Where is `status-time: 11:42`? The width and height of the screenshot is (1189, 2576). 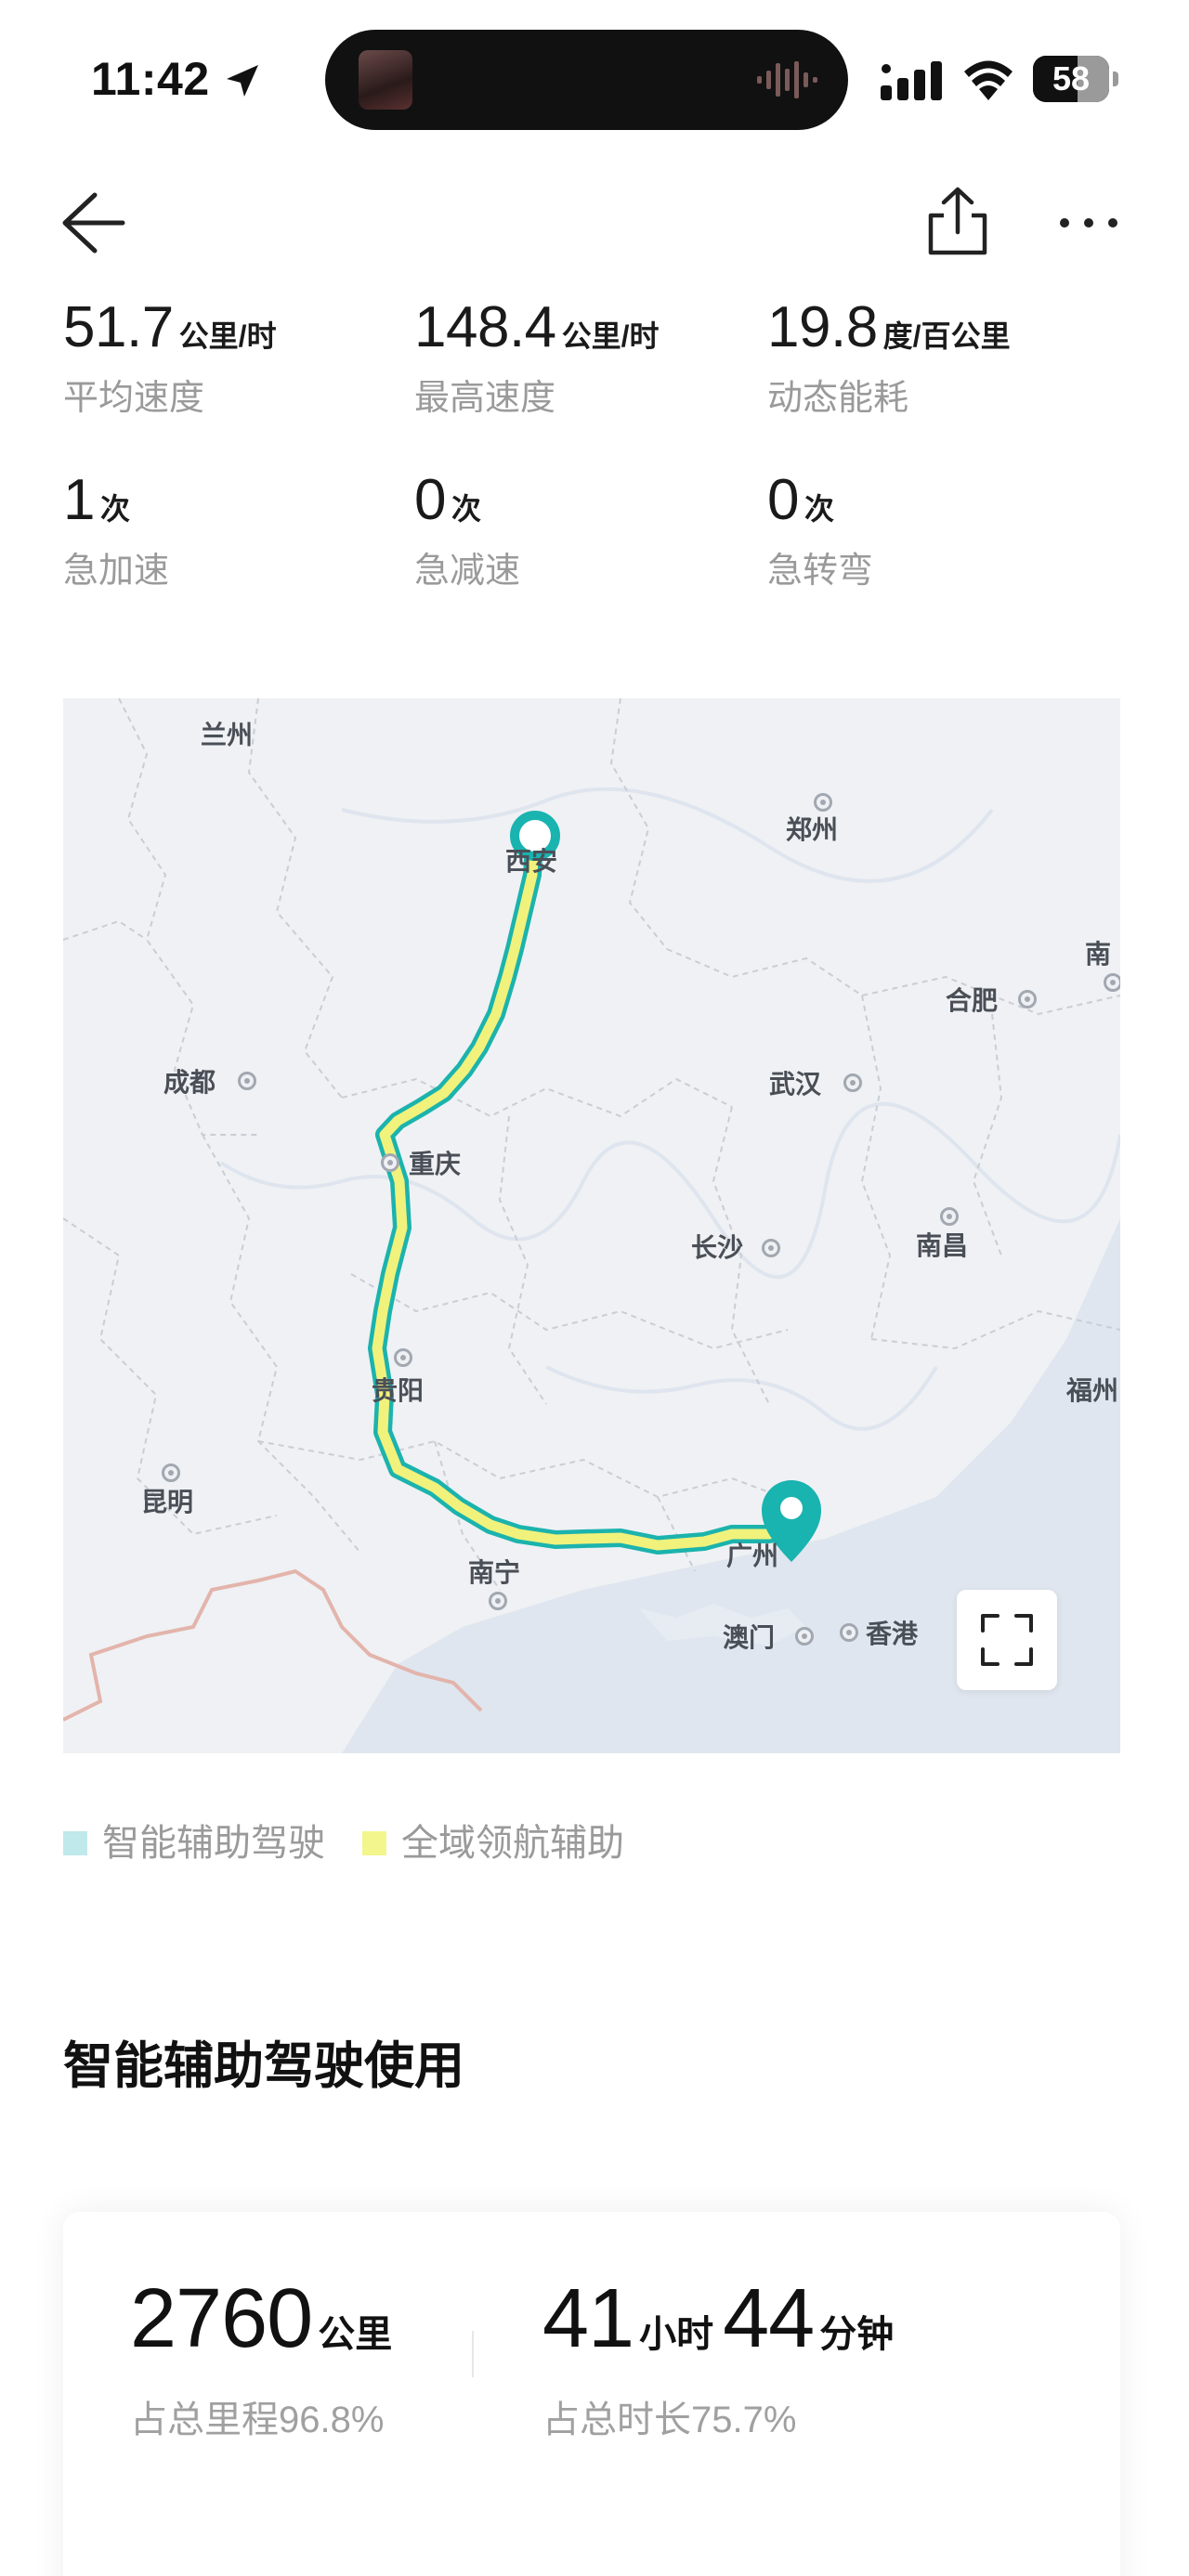
status-time: 11:42 is located at coordinates (151, 79).